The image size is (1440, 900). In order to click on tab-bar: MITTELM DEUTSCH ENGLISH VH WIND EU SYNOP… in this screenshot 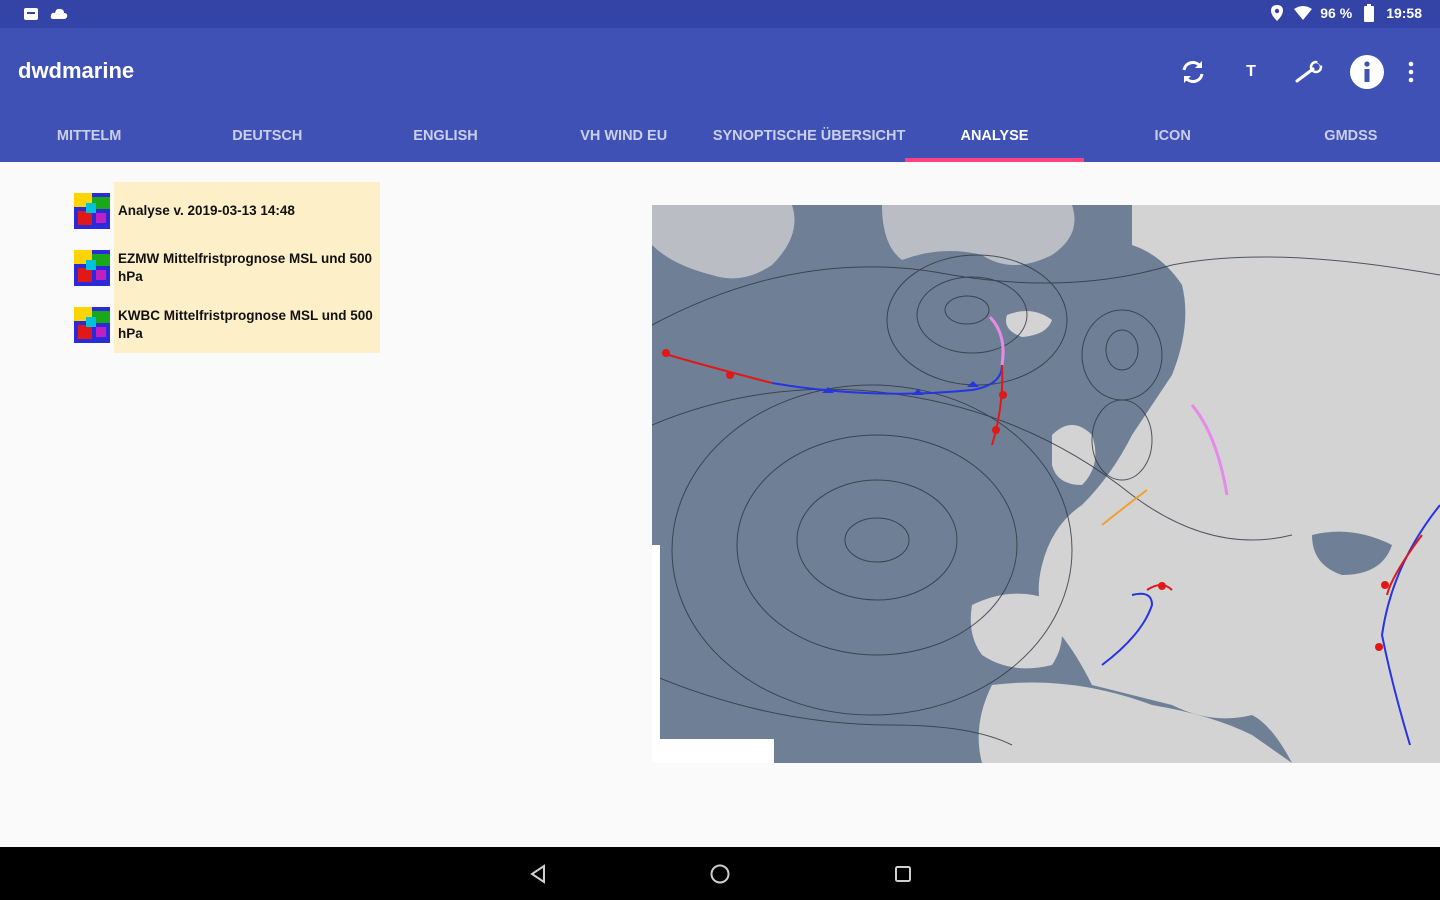, I will do `click(720, 142)`.